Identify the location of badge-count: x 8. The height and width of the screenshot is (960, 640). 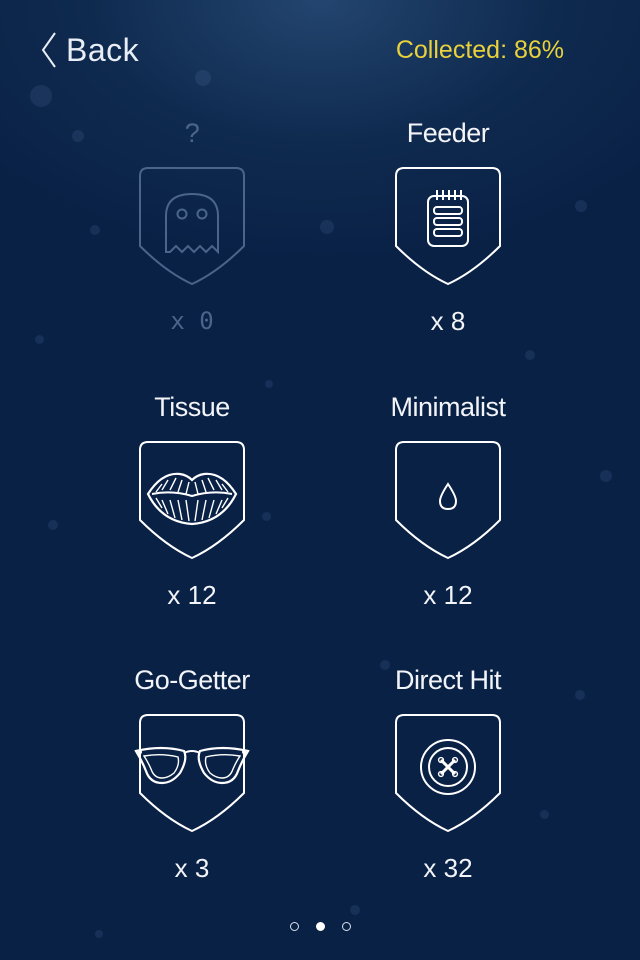
(448, 321).